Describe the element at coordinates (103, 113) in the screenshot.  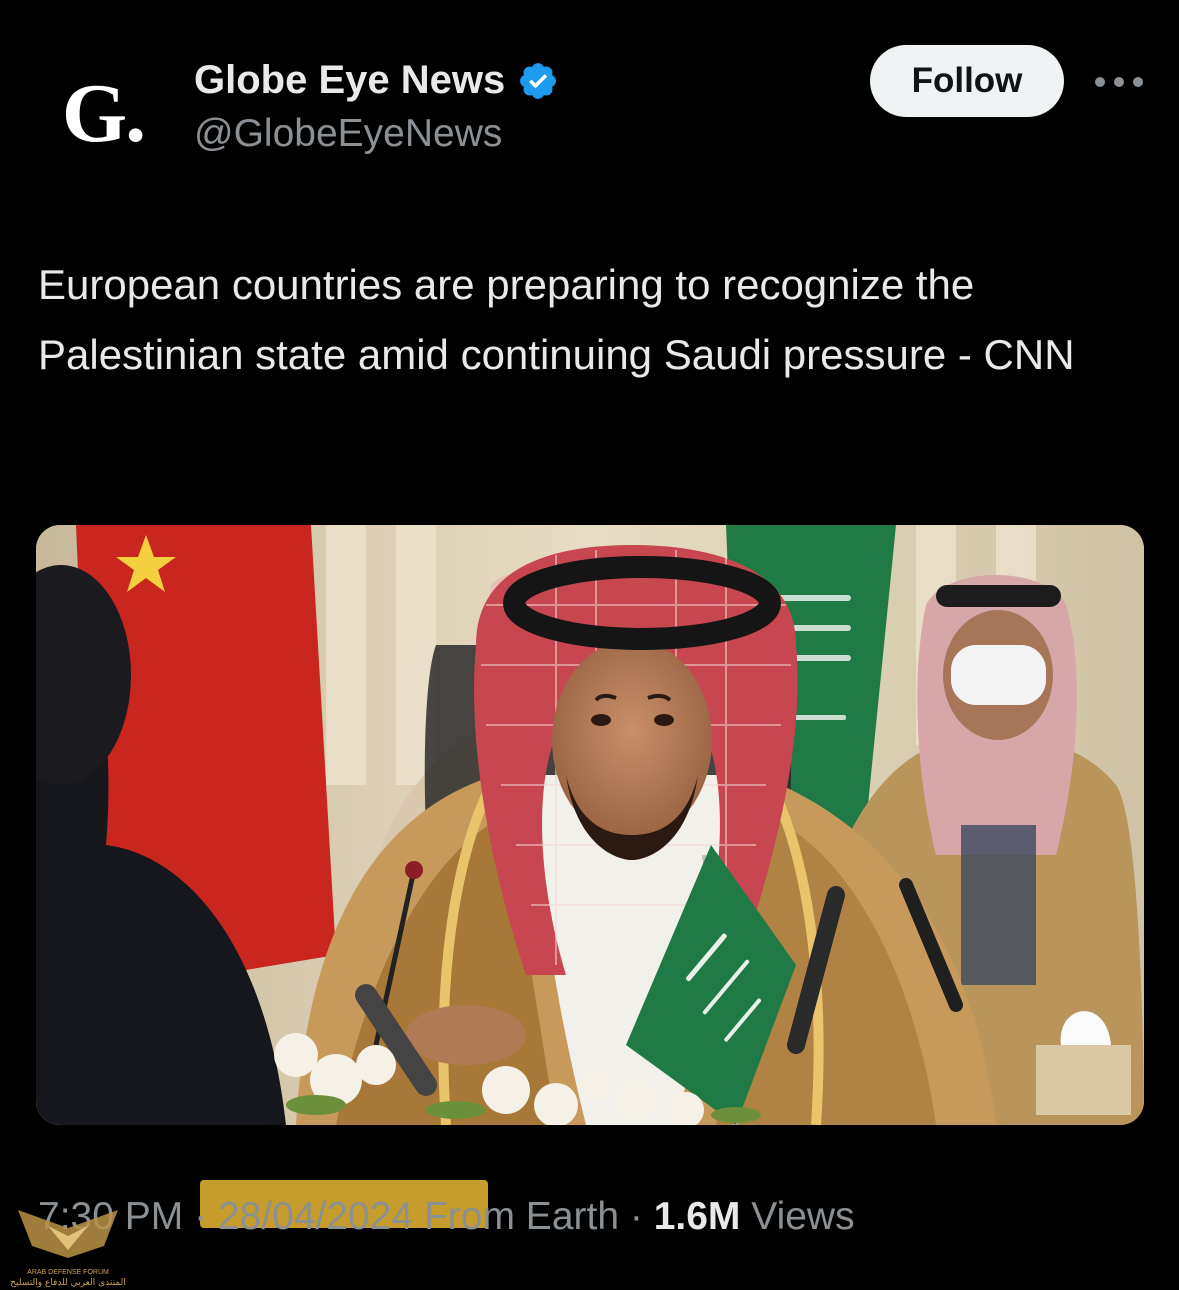
I see `author-avatar: G.` at that location.